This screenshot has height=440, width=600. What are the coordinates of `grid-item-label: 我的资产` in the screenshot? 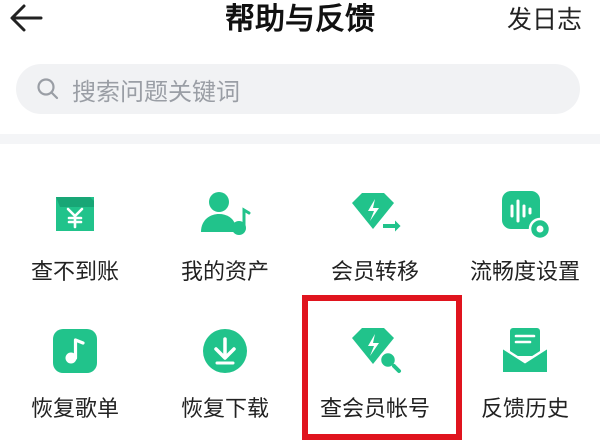 It's located at (224, 272).